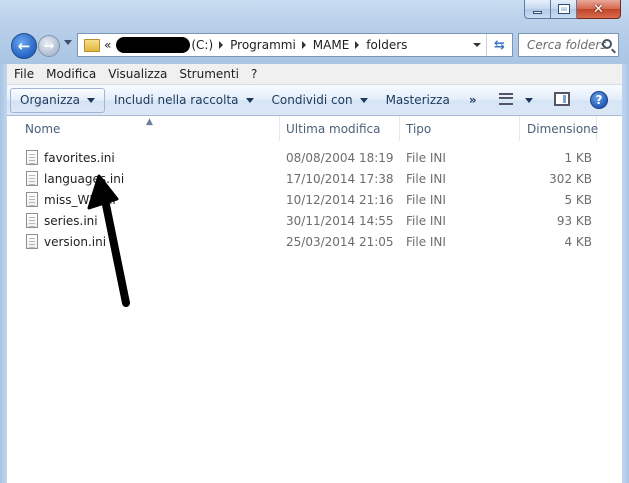 The width and height of the screenshot is (629, 483). I want to click on annotation-arrow-head, so click(103, 192).